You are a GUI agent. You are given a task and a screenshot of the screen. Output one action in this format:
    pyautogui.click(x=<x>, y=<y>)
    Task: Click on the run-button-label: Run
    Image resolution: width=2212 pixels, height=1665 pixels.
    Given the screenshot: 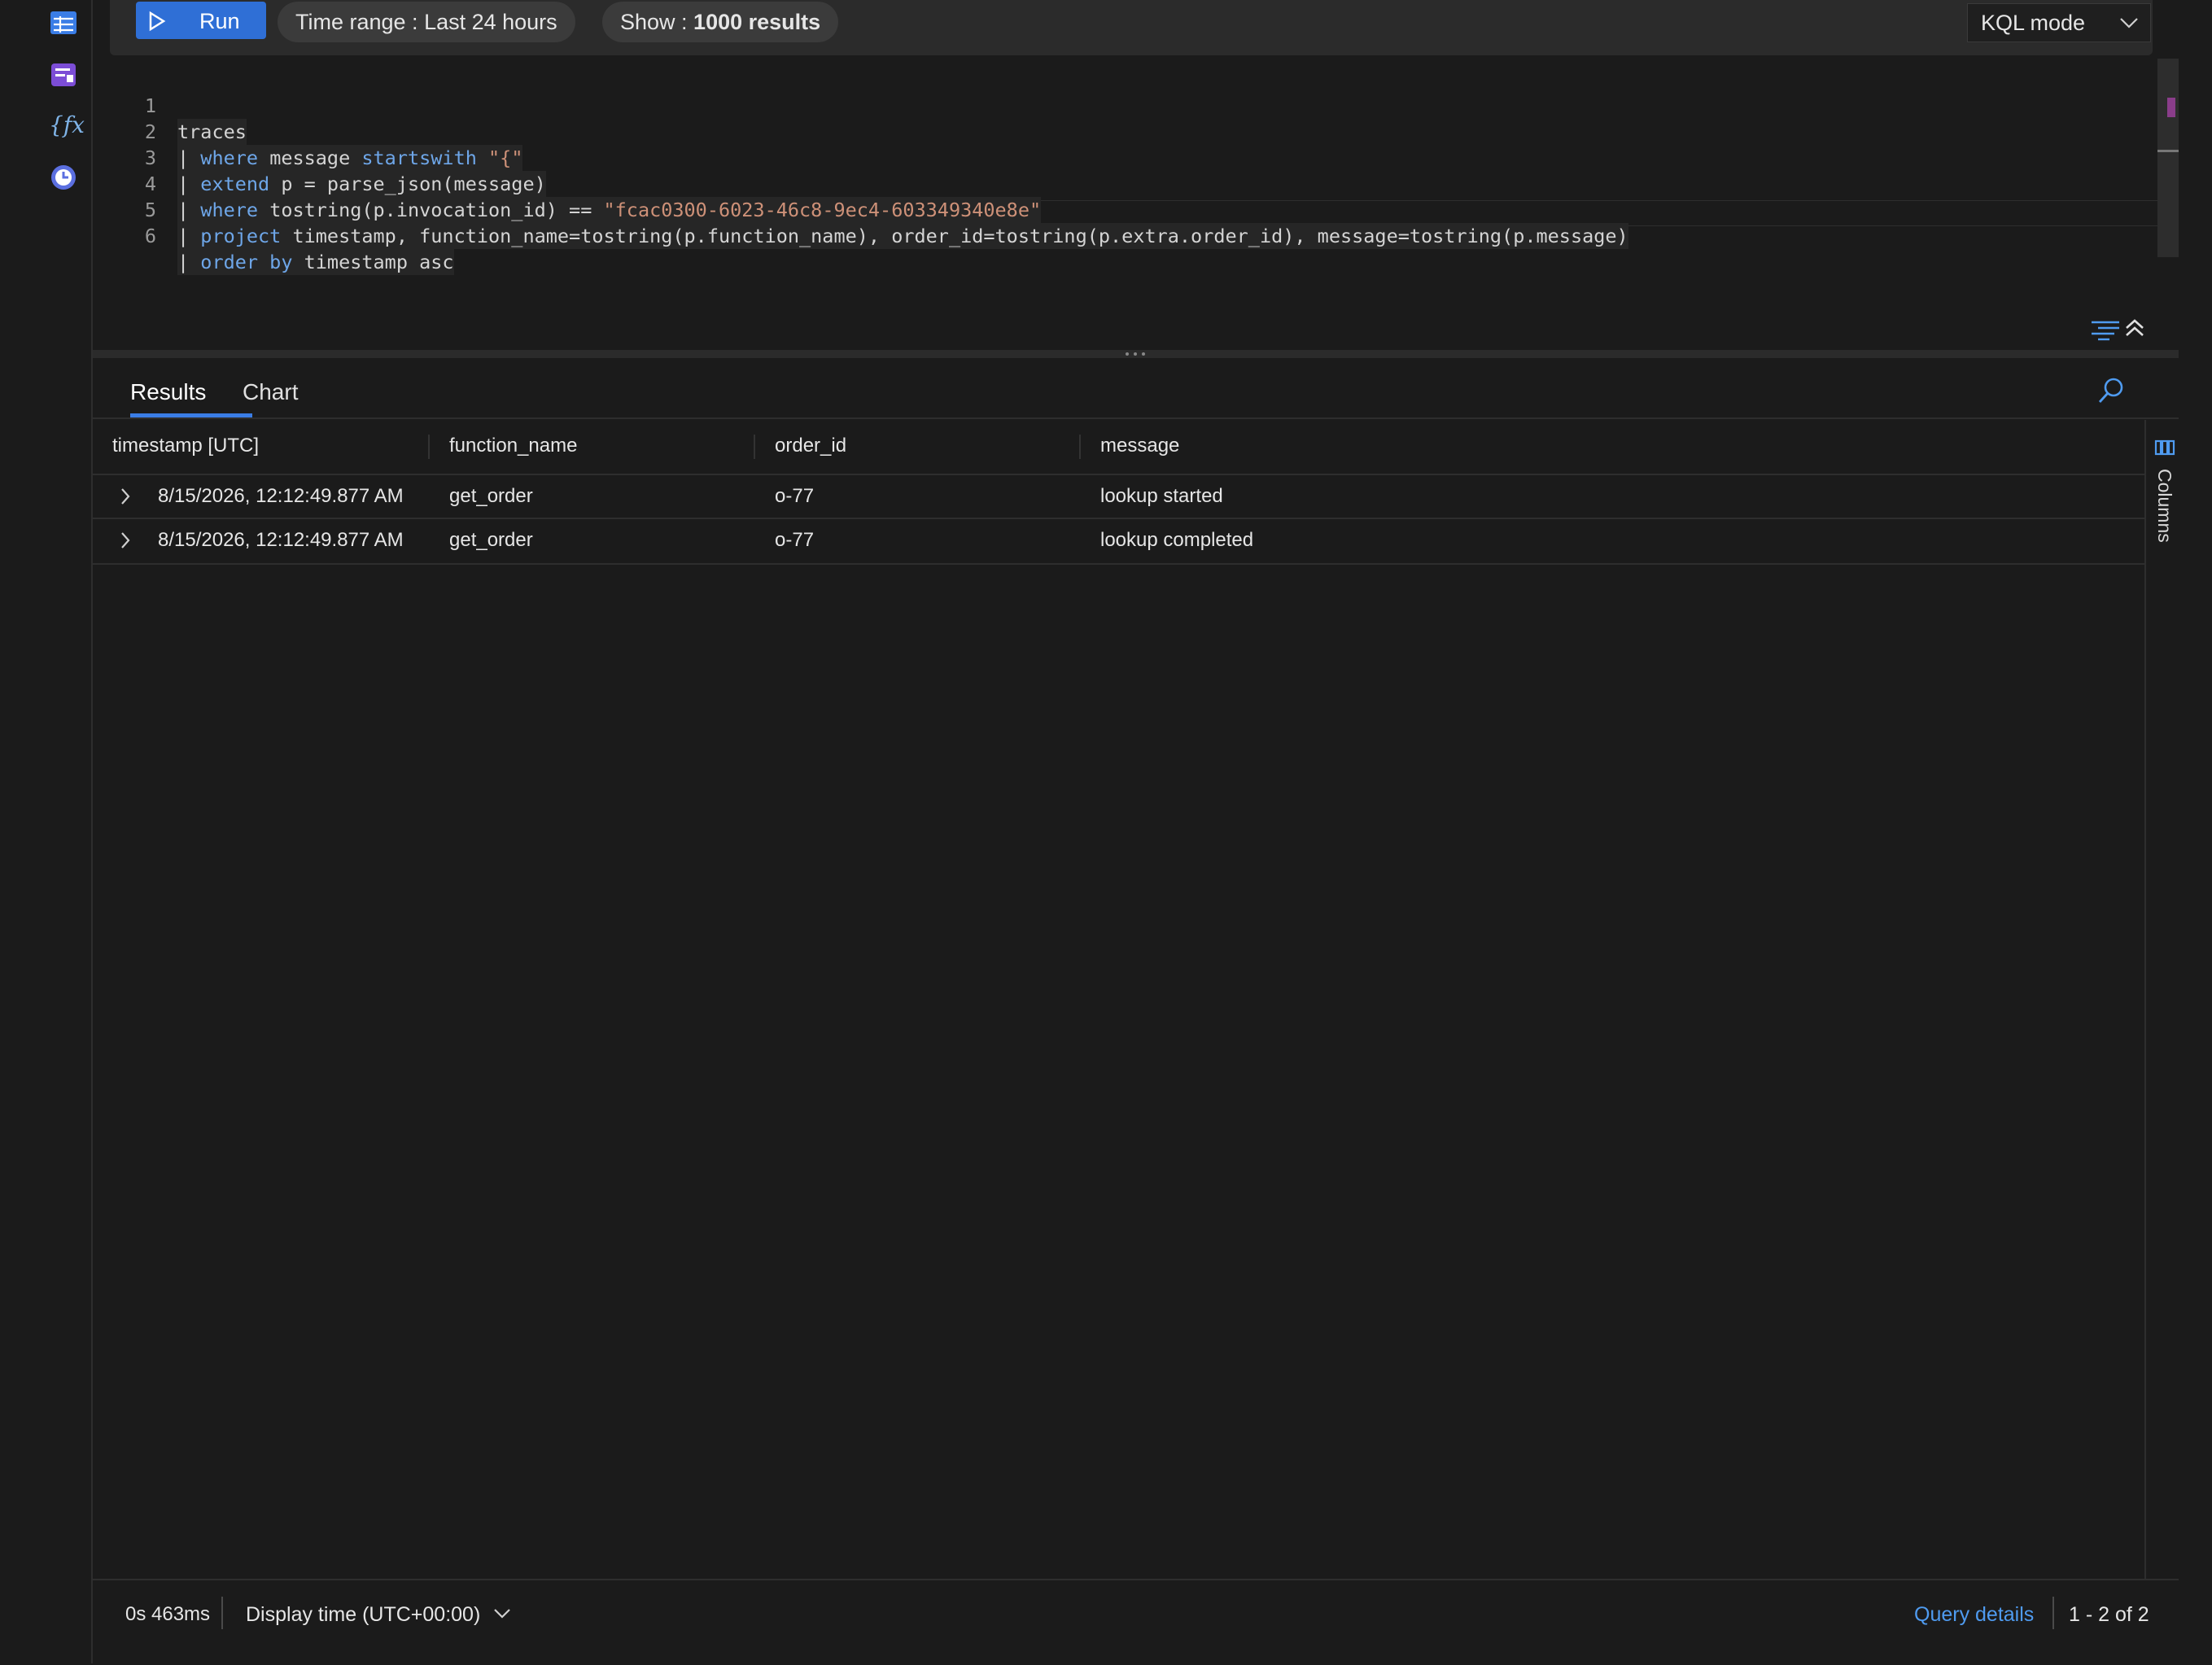 What is the action you would take?
    pyautogui.click(x=220, y=21)
    